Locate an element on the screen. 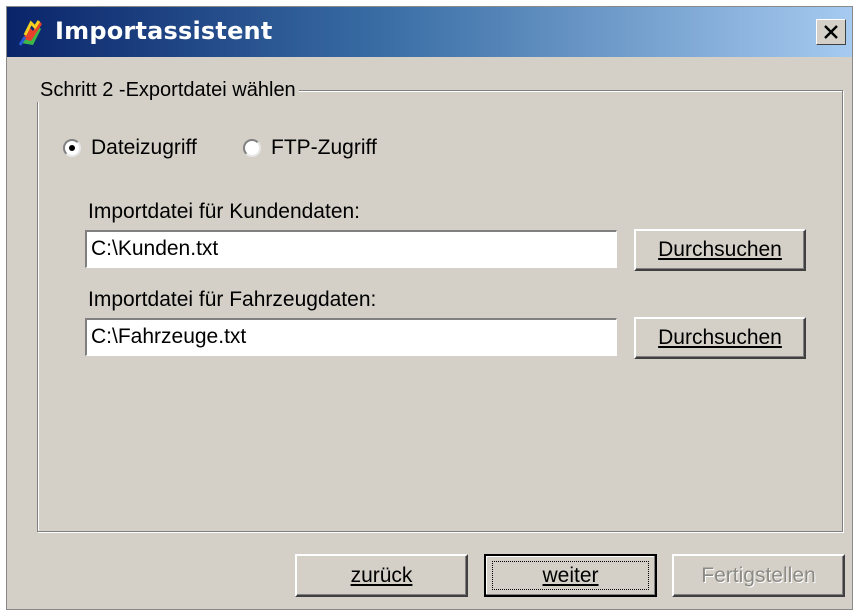  radio-file-access: Dateizugriff is located at coordinates (130, 148).